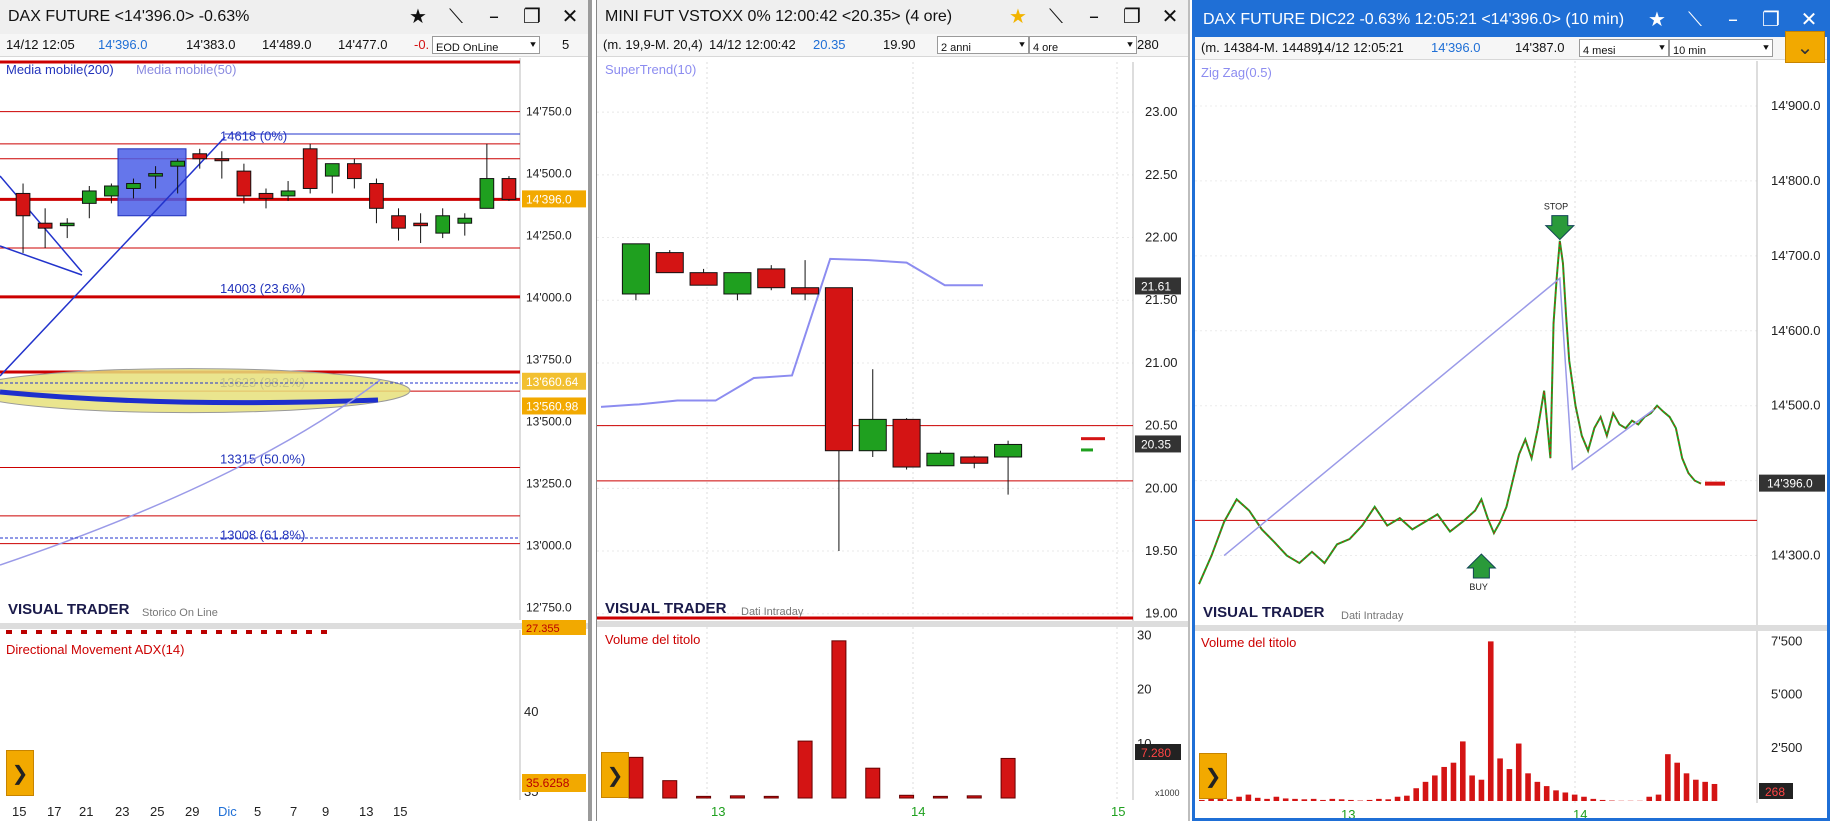 This screenshot has height=821, width=1830. I want to click on x-axis-label: Dic, so click(227, 811).